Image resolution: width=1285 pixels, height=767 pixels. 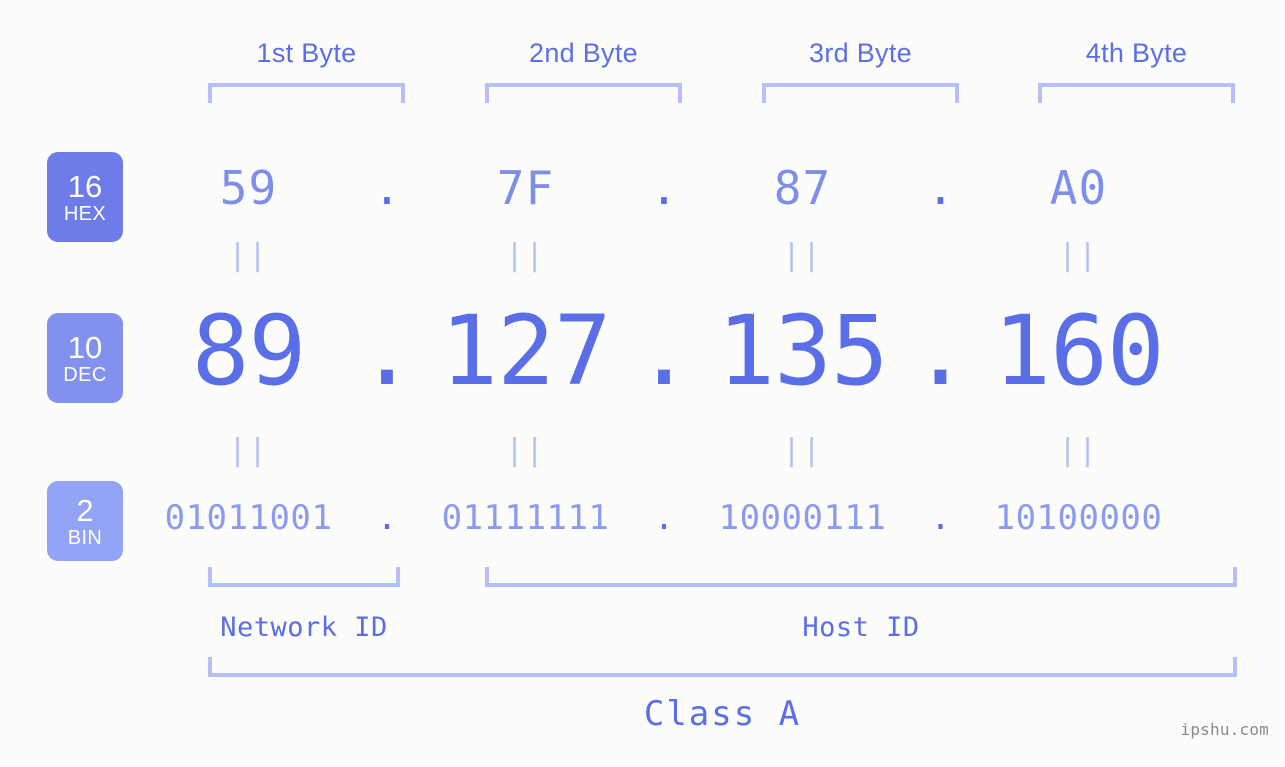 What do you see at coordinates (860, 53) in the screenshot?
I see `byte-header-3: 3rd Byte` at bounding box center [860, 53].